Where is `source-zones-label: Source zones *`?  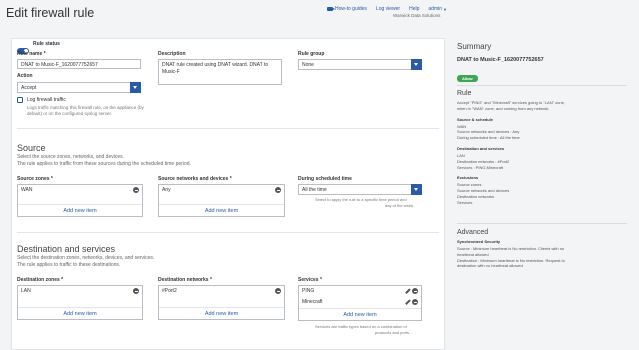
source-zones-label: Source zones * is located at coordinates (35, 179).